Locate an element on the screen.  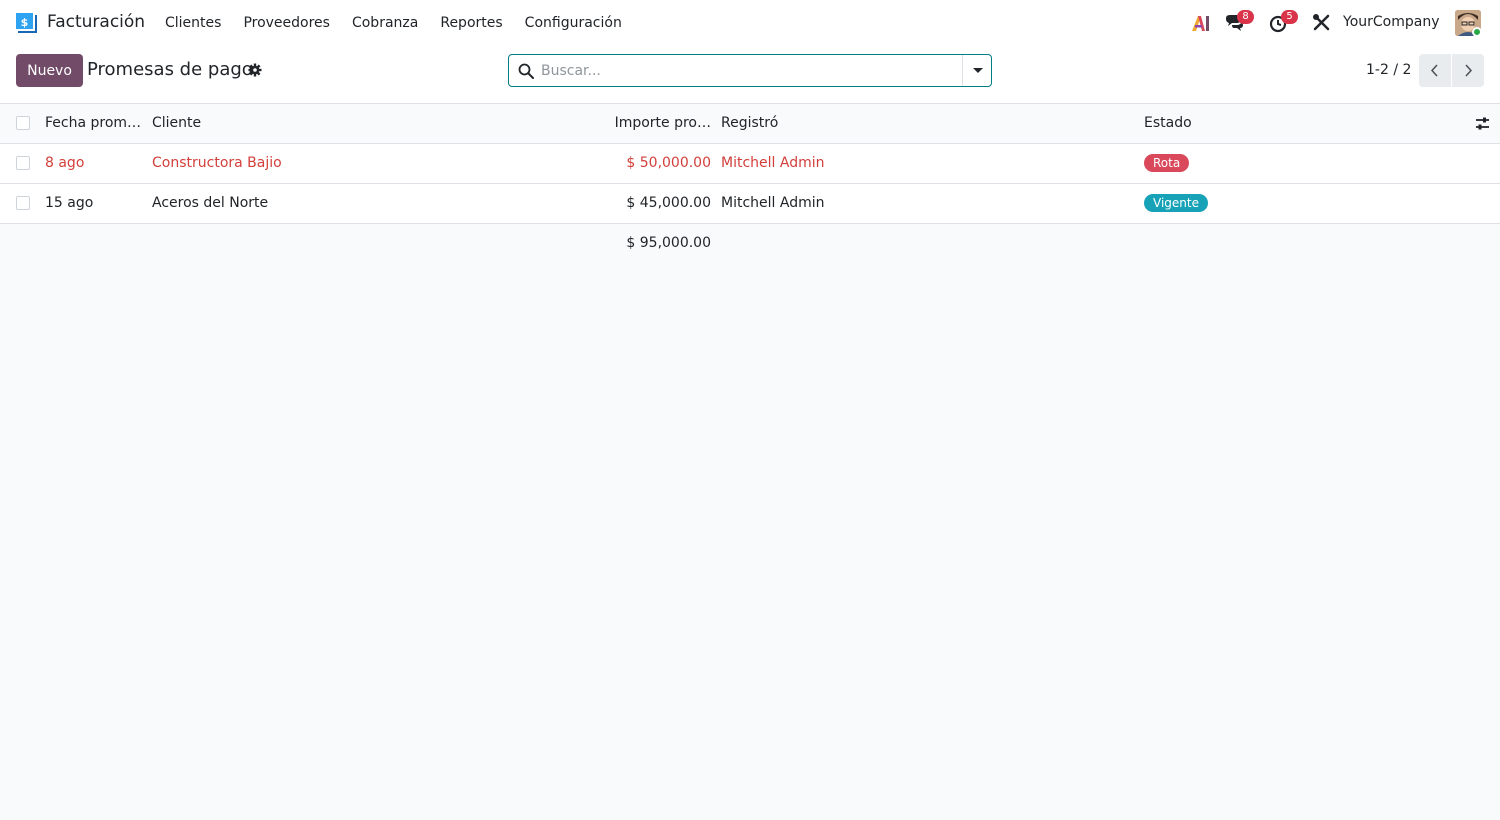
search-bar is located at coordinates (750, 70).